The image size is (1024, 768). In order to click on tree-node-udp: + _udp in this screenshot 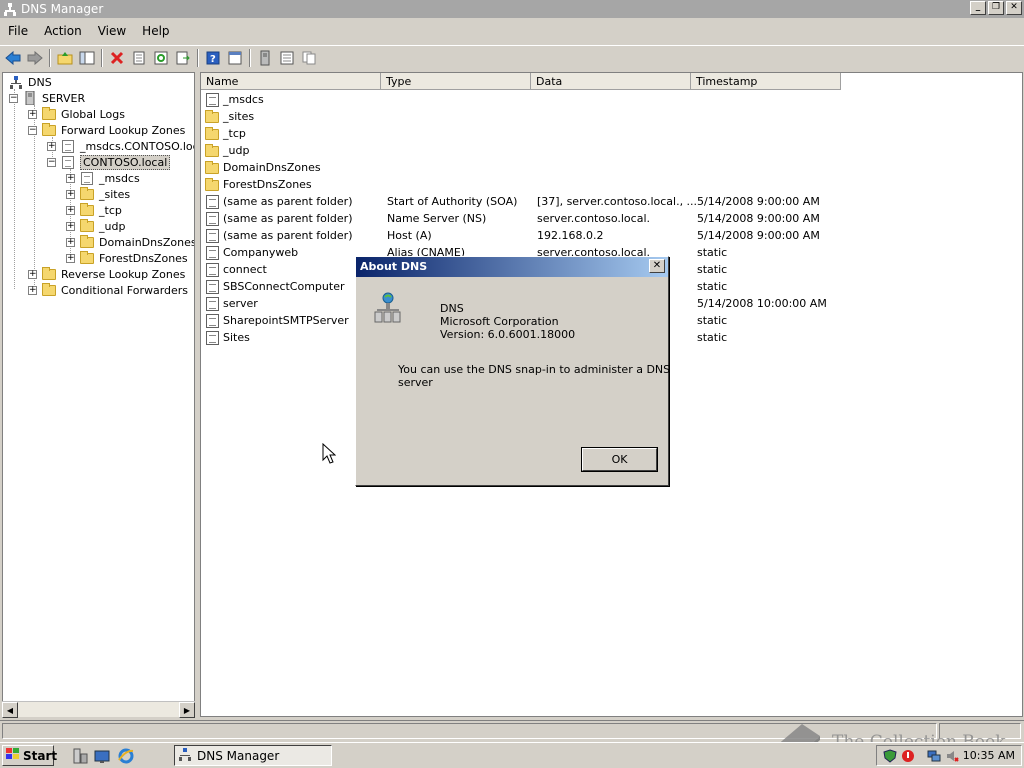, I will do `click(95, 226)`.